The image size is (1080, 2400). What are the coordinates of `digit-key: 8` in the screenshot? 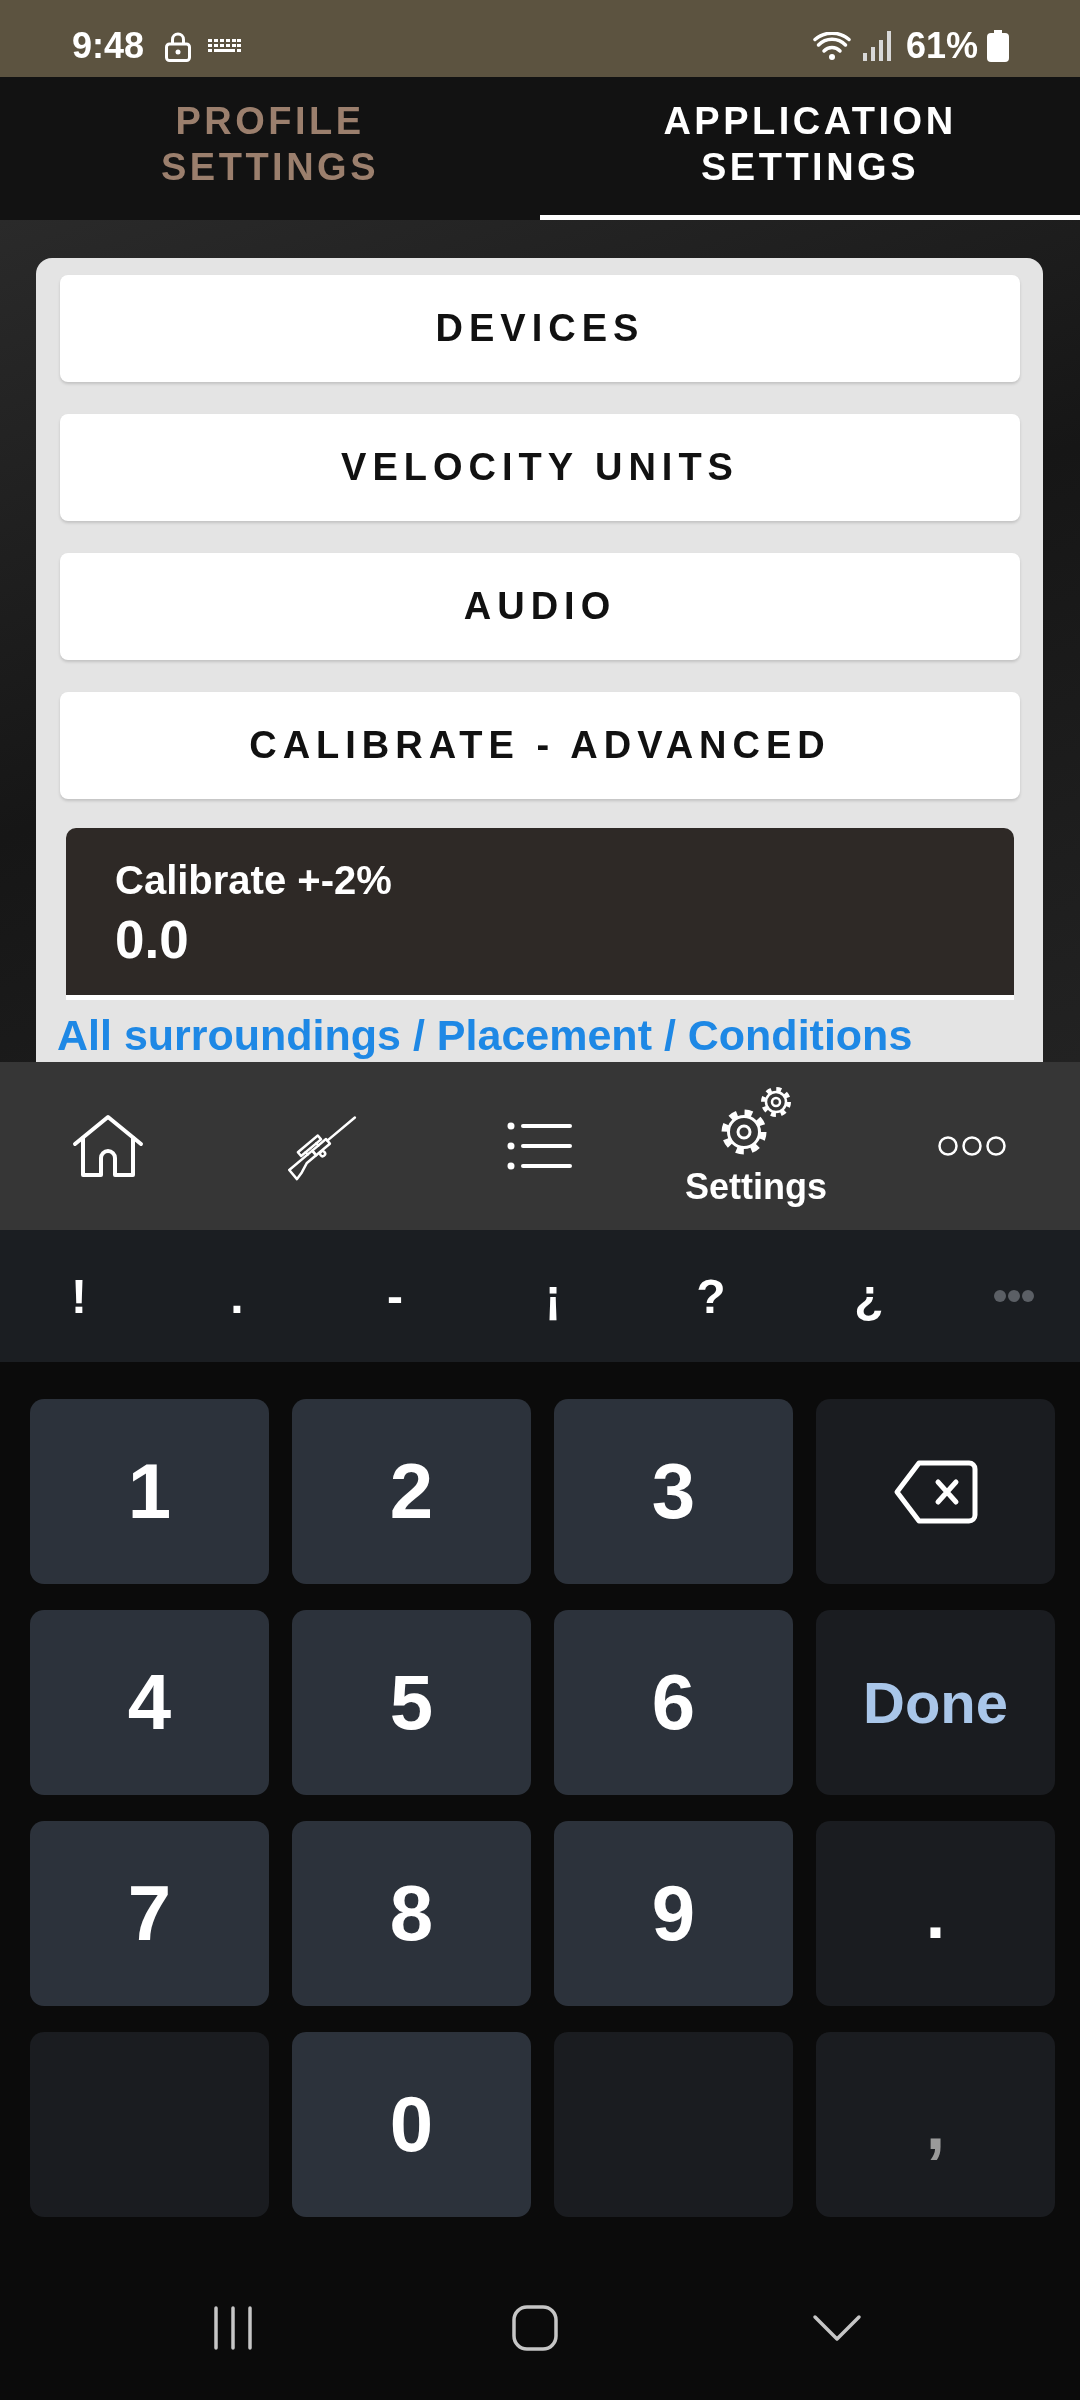 It's located at (411, 1913).